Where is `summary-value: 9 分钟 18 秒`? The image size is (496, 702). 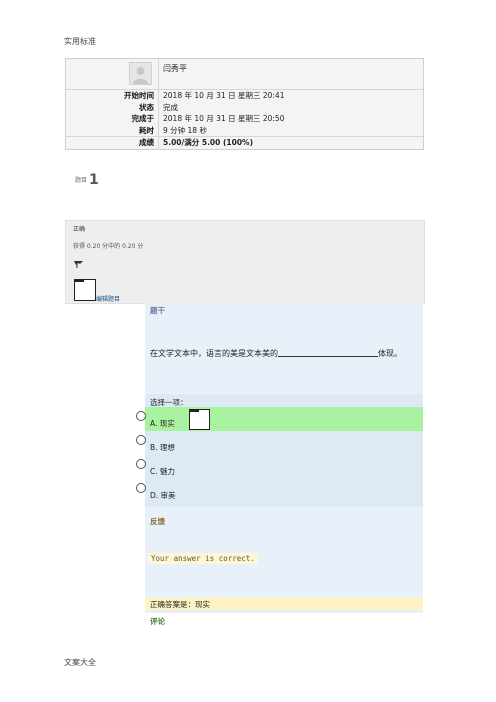 summary-value: 9 分钟 18 秒 is located at coordinates (290, 130).